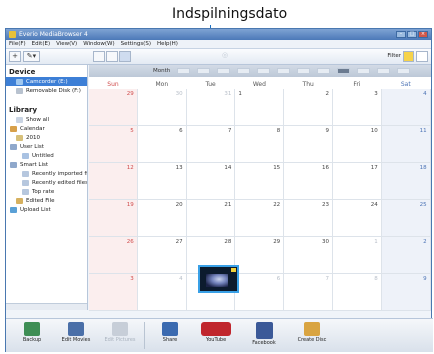 The image size is (434, 354). Describe the element at coordinates (46, 128) in the screenshot. I see `sidebar-library-item: Calendar` at that location.